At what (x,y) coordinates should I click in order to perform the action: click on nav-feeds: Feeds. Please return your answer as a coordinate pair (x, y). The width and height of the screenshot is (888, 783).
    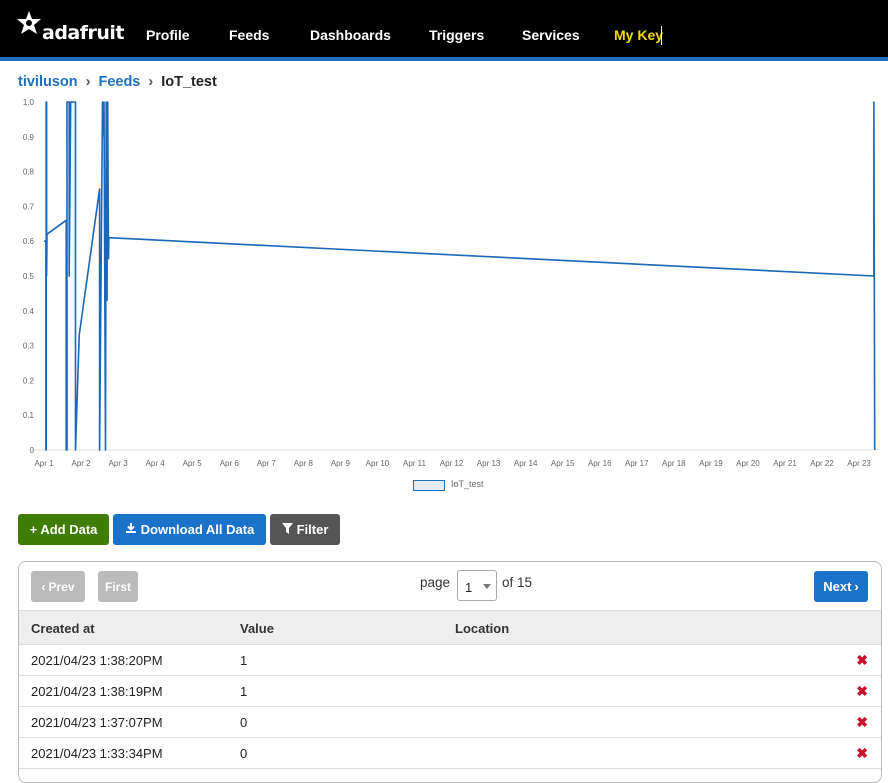
    Looking at the image, I should click on (249, 35).